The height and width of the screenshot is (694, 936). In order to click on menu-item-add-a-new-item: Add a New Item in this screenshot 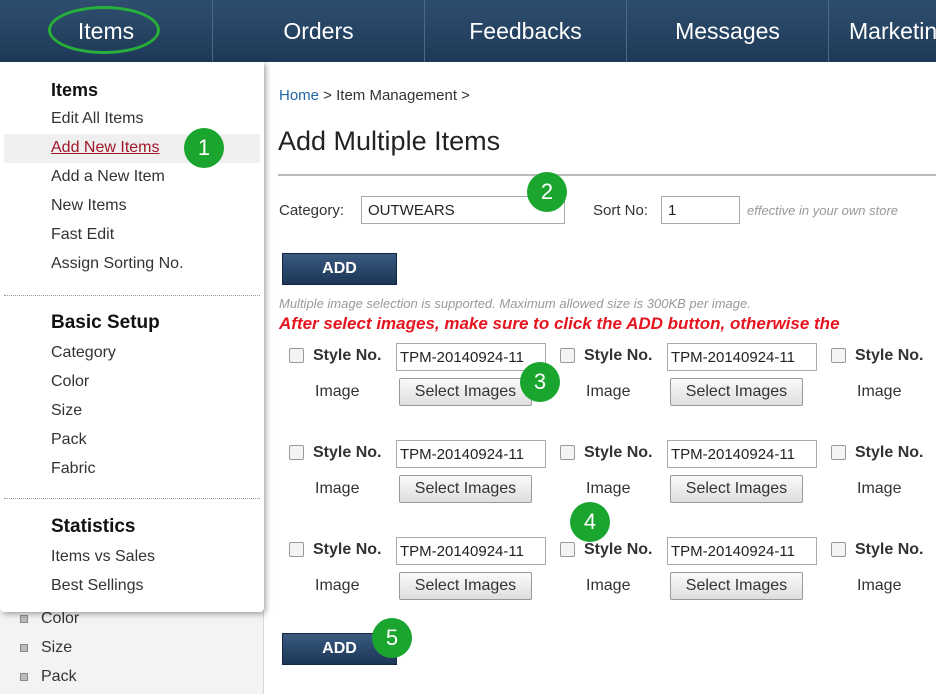, I will do `click(108, 177)`.